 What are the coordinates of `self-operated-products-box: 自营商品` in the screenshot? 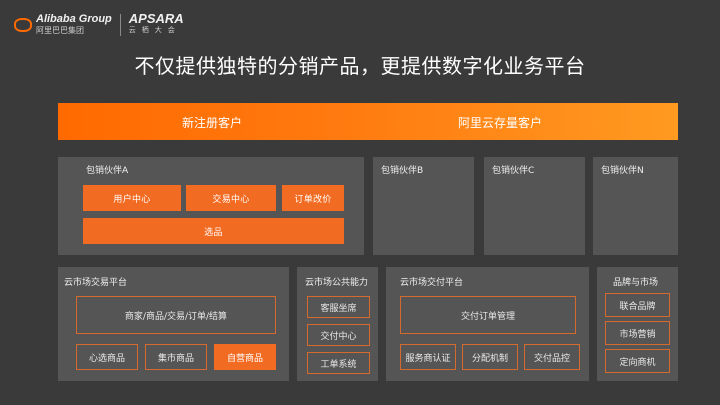 It's located at (245, 357).